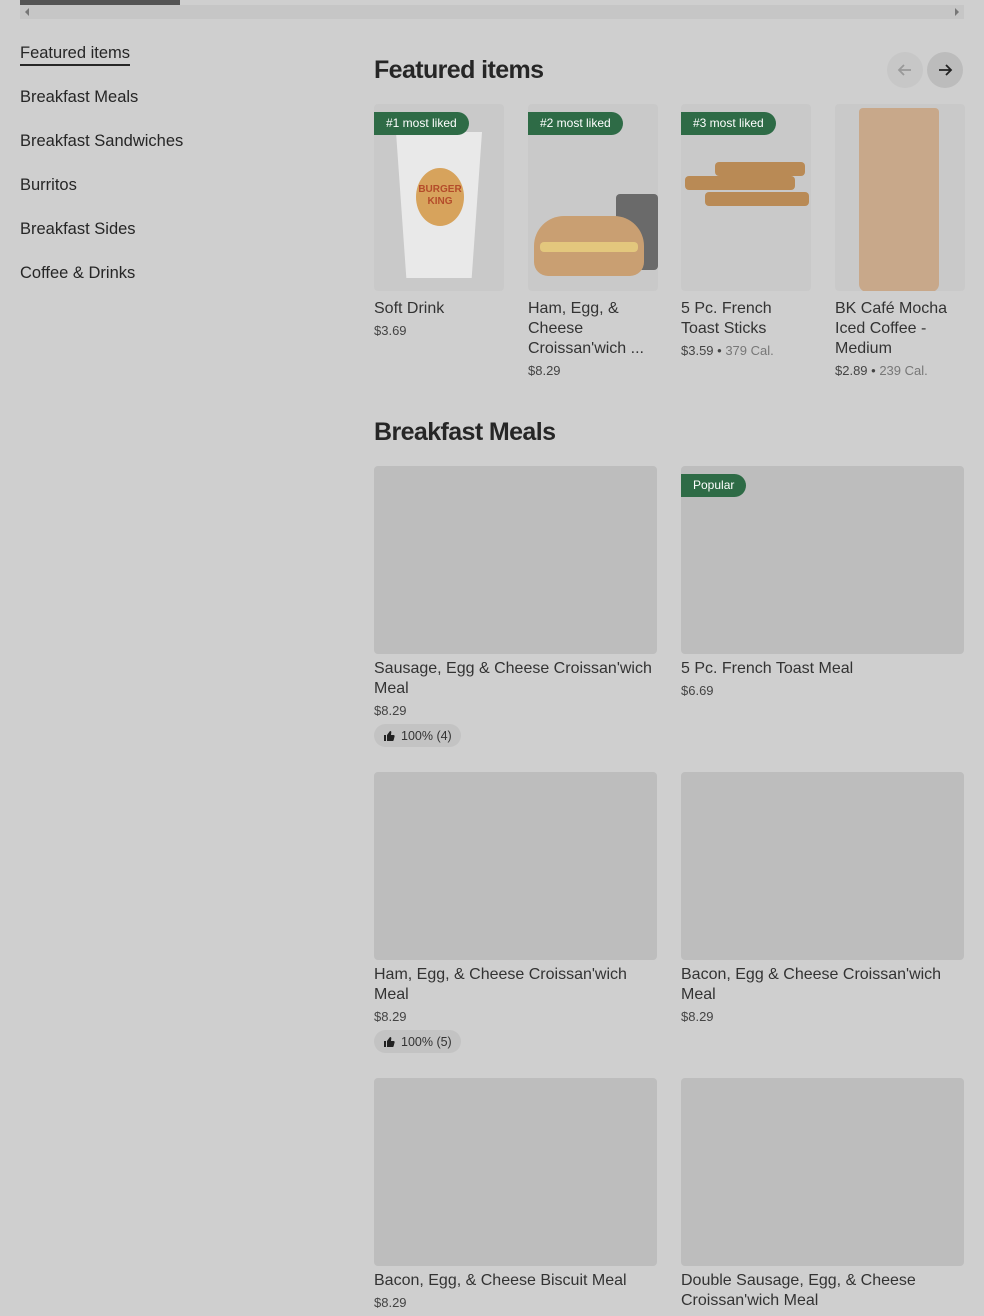 This screenshot has width=984, height=1316. Describe the element at coordinates (903, 370) in the screenshot. I see `calories: 239 Cal.` at that location.